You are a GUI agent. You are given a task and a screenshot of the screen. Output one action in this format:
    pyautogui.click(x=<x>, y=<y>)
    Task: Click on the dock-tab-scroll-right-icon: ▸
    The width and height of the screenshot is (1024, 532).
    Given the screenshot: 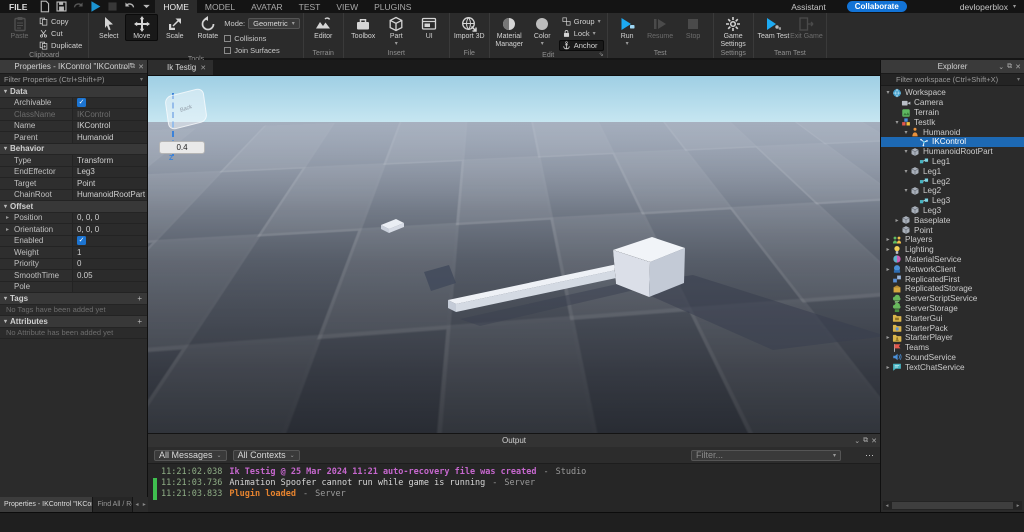 What is the action you would take?
    pyautogui.click(x=144, y=504)
    